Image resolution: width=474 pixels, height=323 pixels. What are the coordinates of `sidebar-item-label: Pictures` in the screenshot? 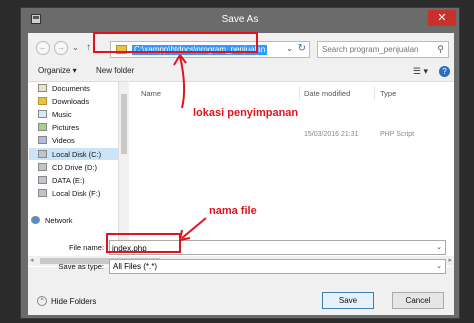 It's located at (66, 127).